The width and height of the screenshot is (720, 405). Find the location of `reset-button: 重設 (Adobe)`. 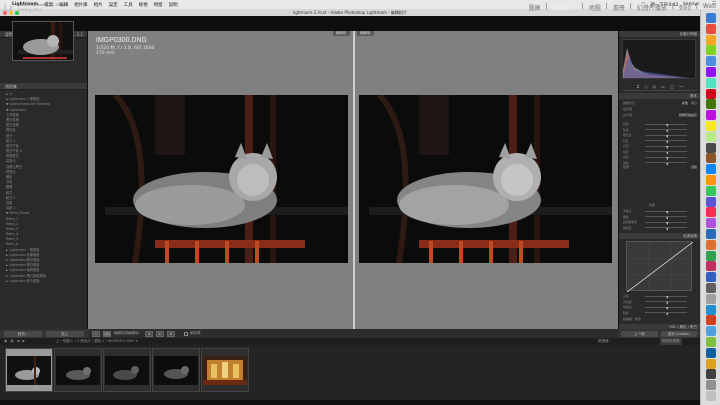

reset-button: 重設 (Adobe) is located at coordinates (678, 333).